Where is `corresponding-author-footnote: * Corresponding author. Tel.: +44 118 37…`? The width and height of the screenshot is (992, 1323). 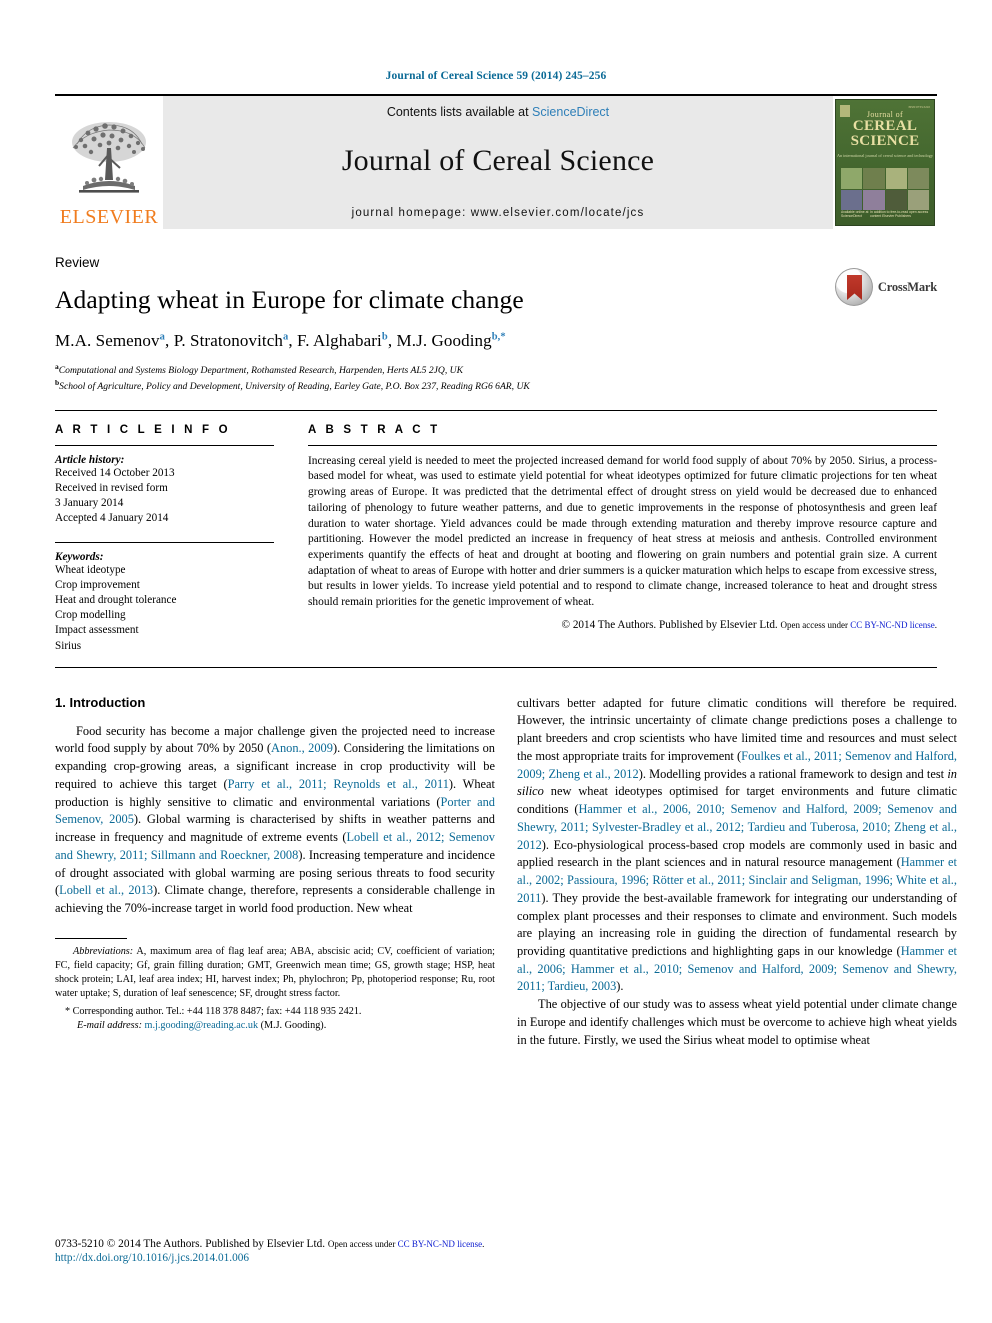
corresponding-author-footnote: * Corresponding author. Tel.: +44 118 37… is located at coordinates (213, 1012).